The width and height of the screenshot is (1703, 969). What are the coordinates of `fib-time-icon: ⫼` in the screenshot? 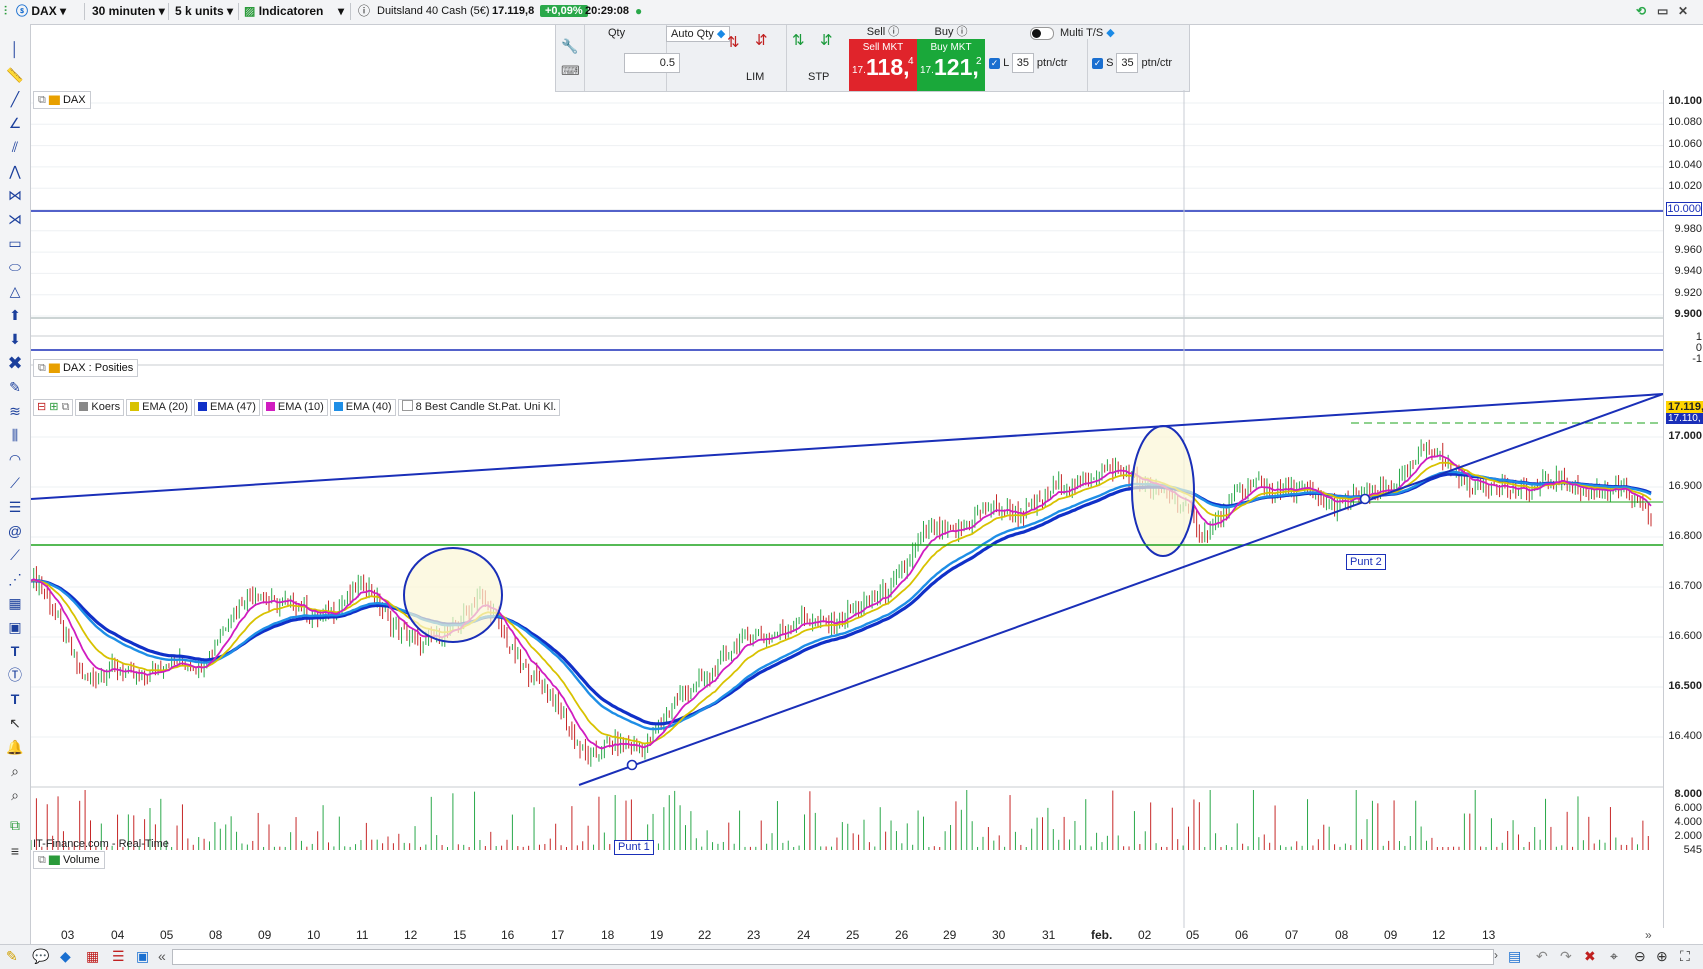 It's located at (15, 435).